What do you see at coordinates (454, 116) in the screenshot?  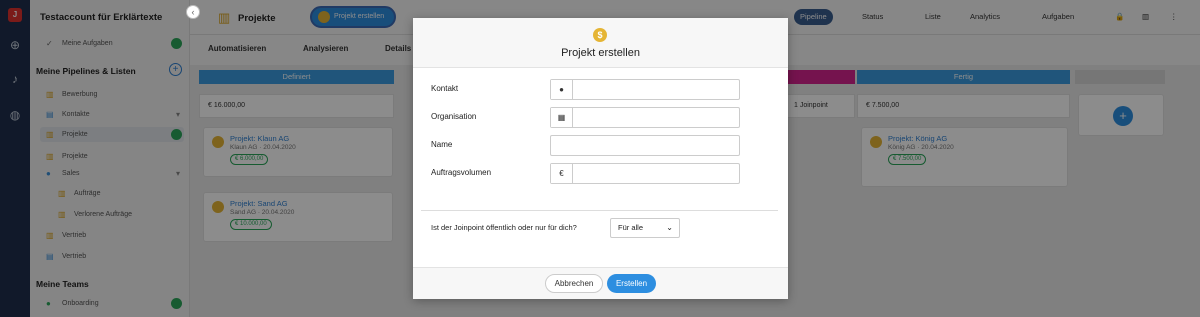 I see `organisation-label: Organisation` at bounding box center [454, 116].